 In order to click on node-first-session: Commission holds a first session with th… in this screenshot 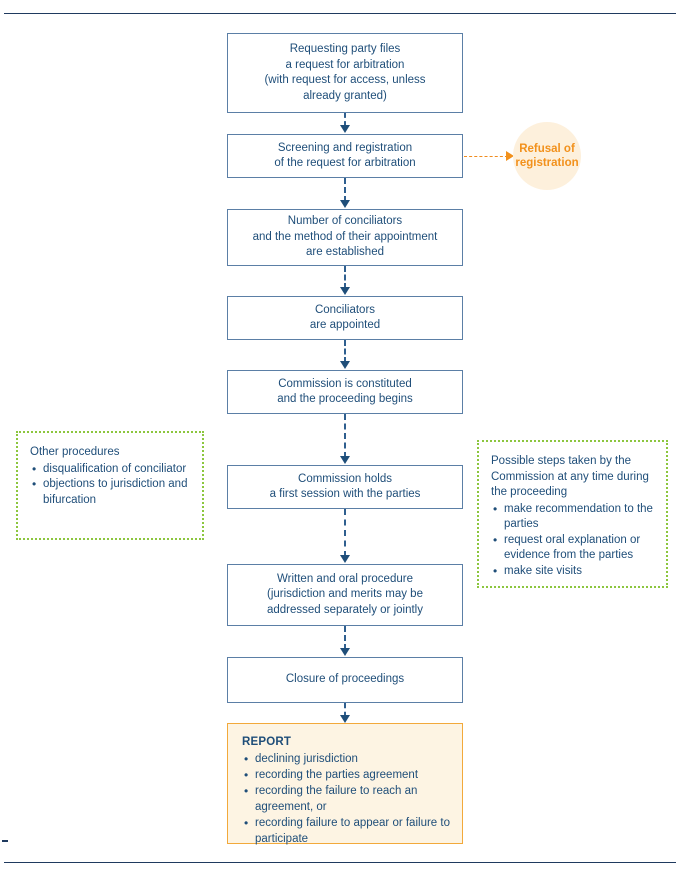, I will do `click(345, 487)`.